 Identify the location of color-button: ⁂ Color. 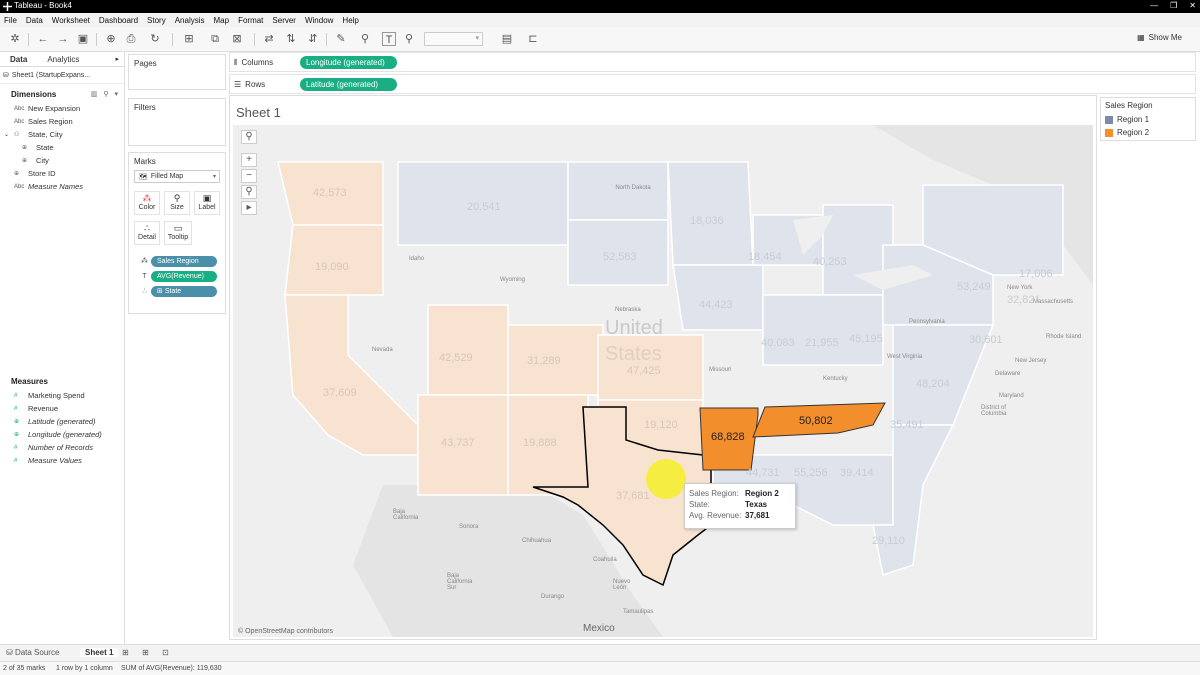
(147, 203).